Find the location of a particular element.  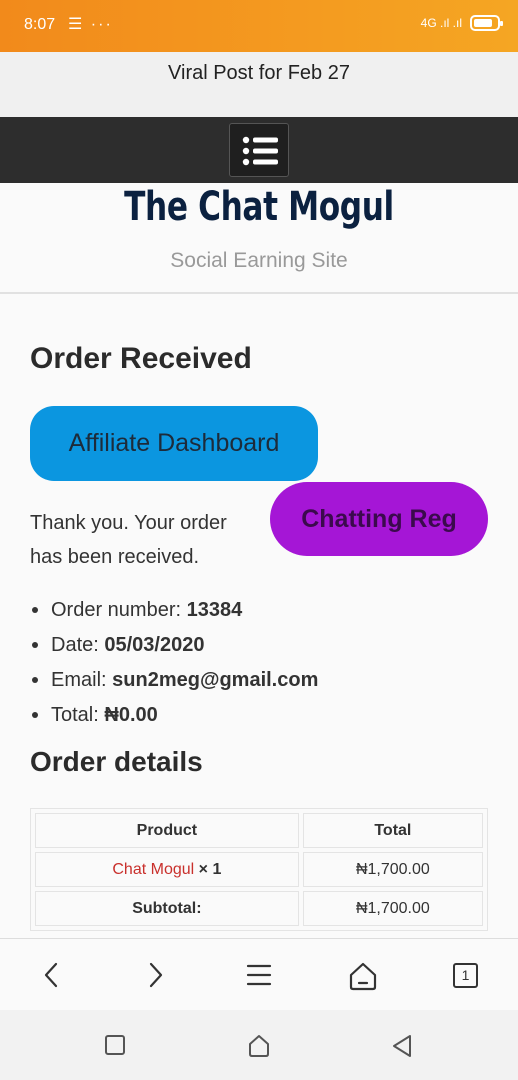

browser-toolbar: 1 is located at coordinates (259, 974).